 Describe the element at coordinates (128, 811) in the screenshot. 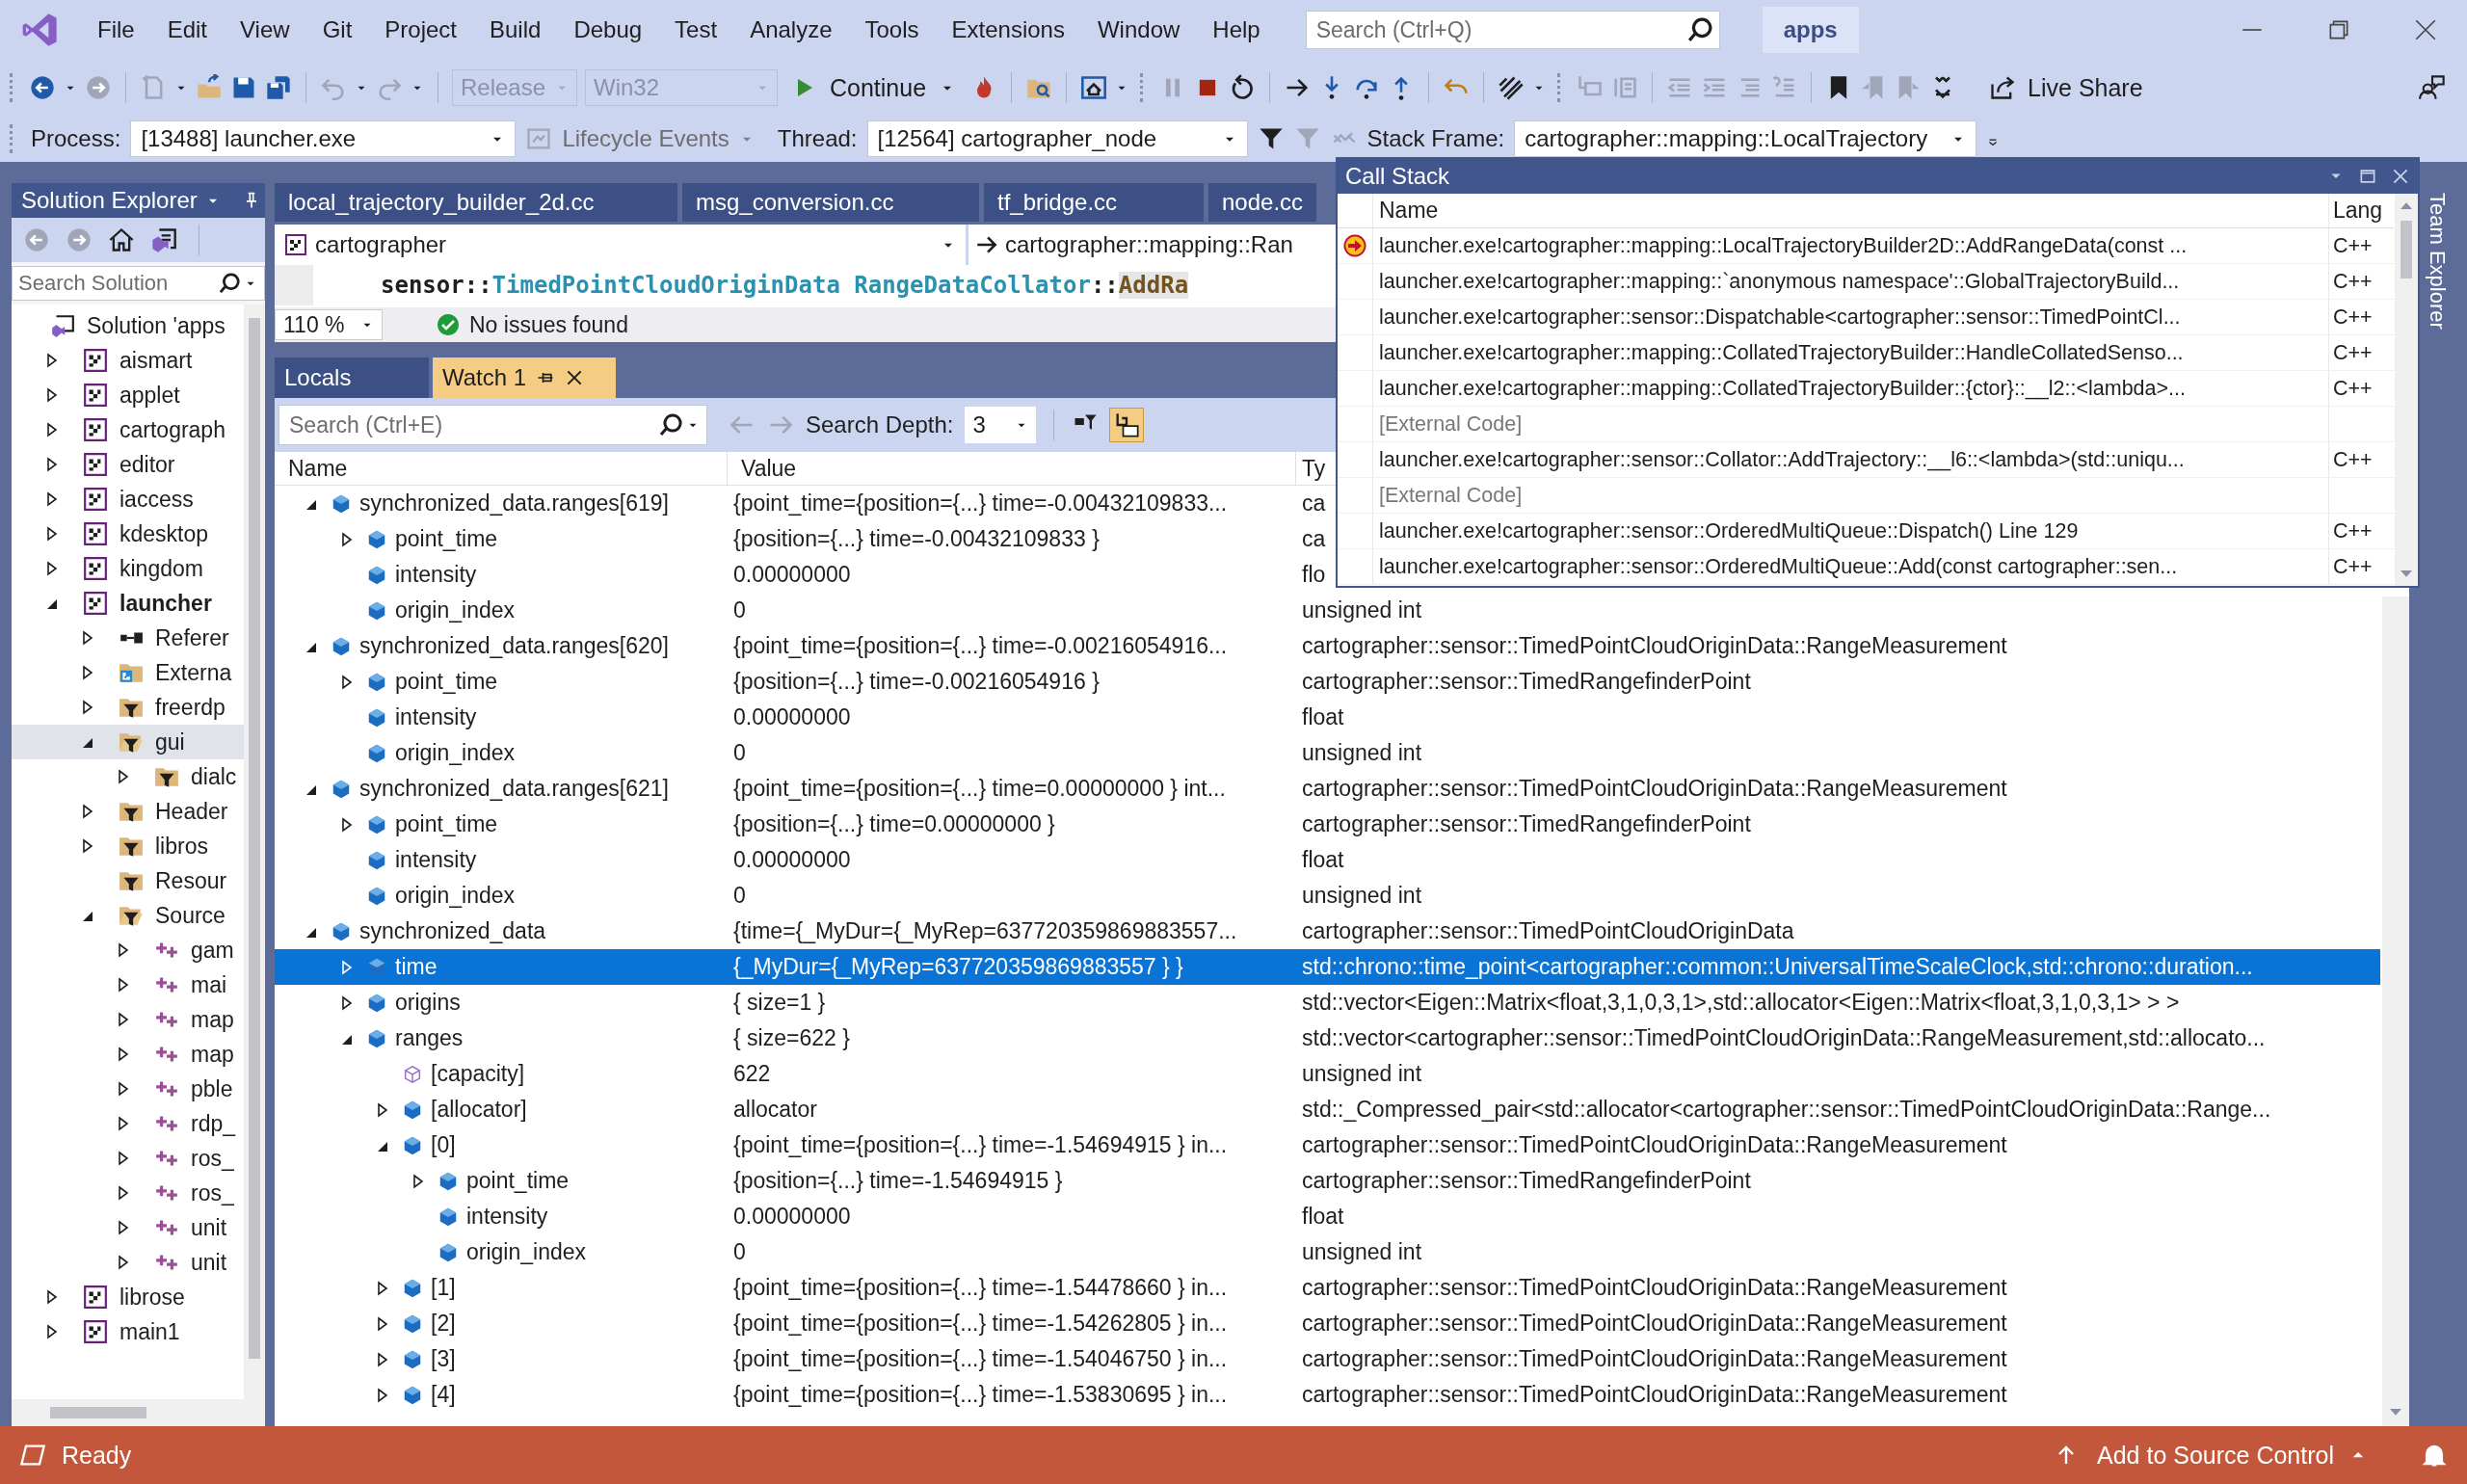

I see `tree-item: Header` at that location.